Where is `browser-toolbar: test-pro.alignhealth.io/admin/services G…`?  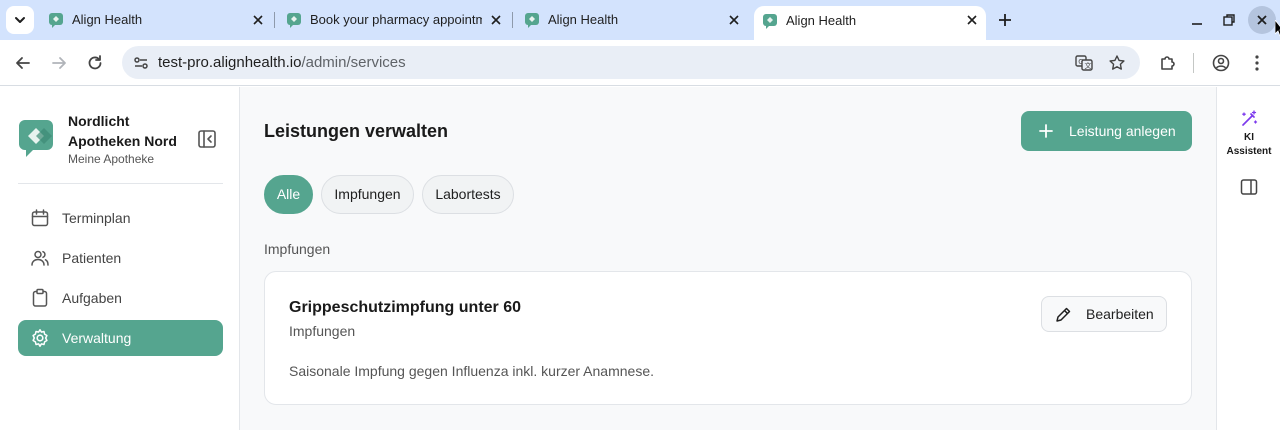
browser-toolbar: test-pro.alignhealth.io/admin/services G… is located at coordinates (640, 63).